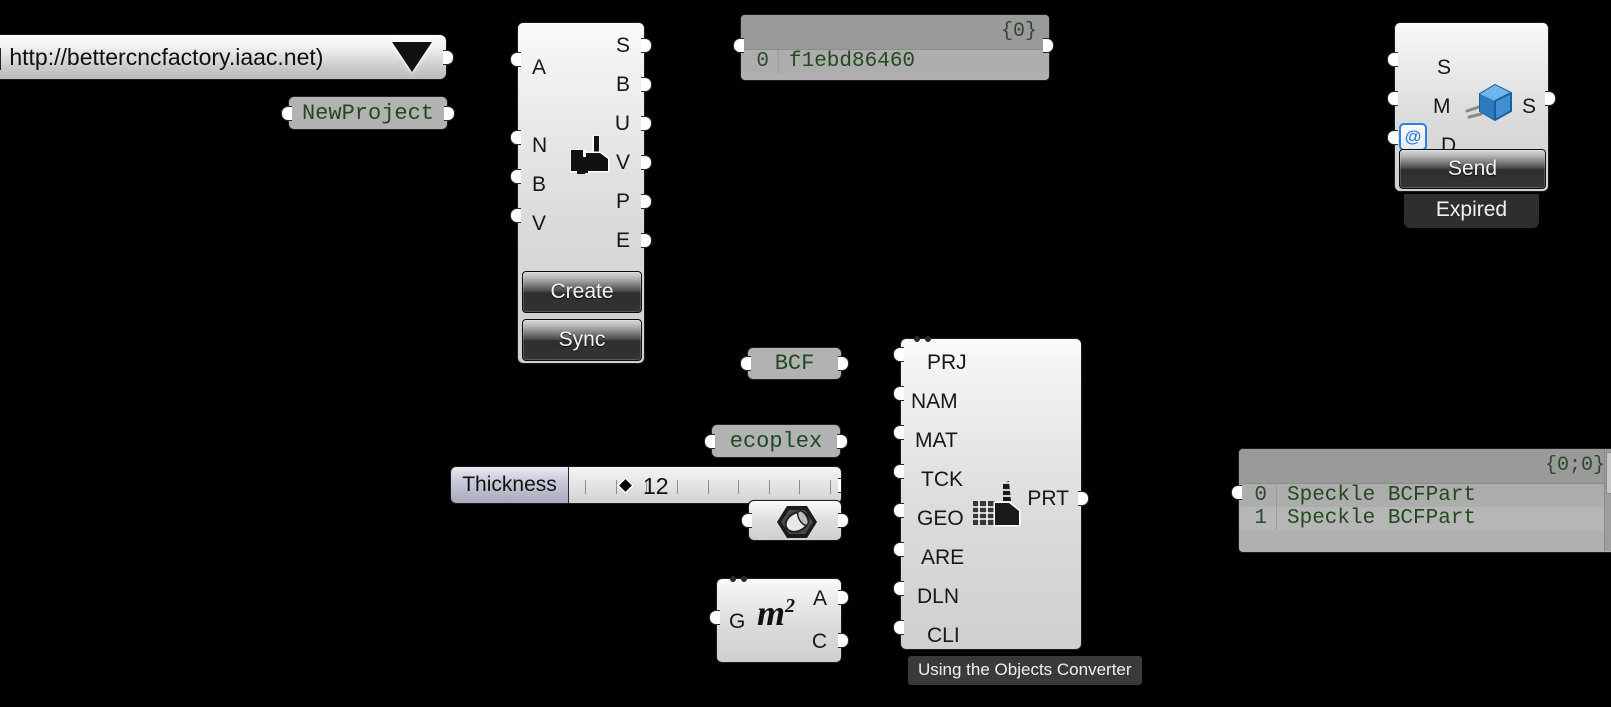 Image resolution: width=1611 pixels, height=707 pixels. What do you see at coordinates (843, 597) in the screenshot?
I see `area-output-nub-a` at bounding box center [843, 597].